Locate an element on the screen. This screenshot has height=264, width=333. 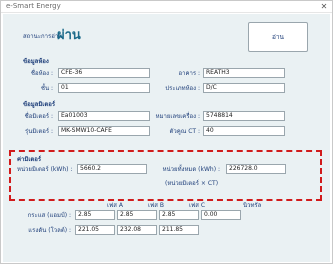
total-unit-field: 226728.0 is located at coordinates (256, 169).